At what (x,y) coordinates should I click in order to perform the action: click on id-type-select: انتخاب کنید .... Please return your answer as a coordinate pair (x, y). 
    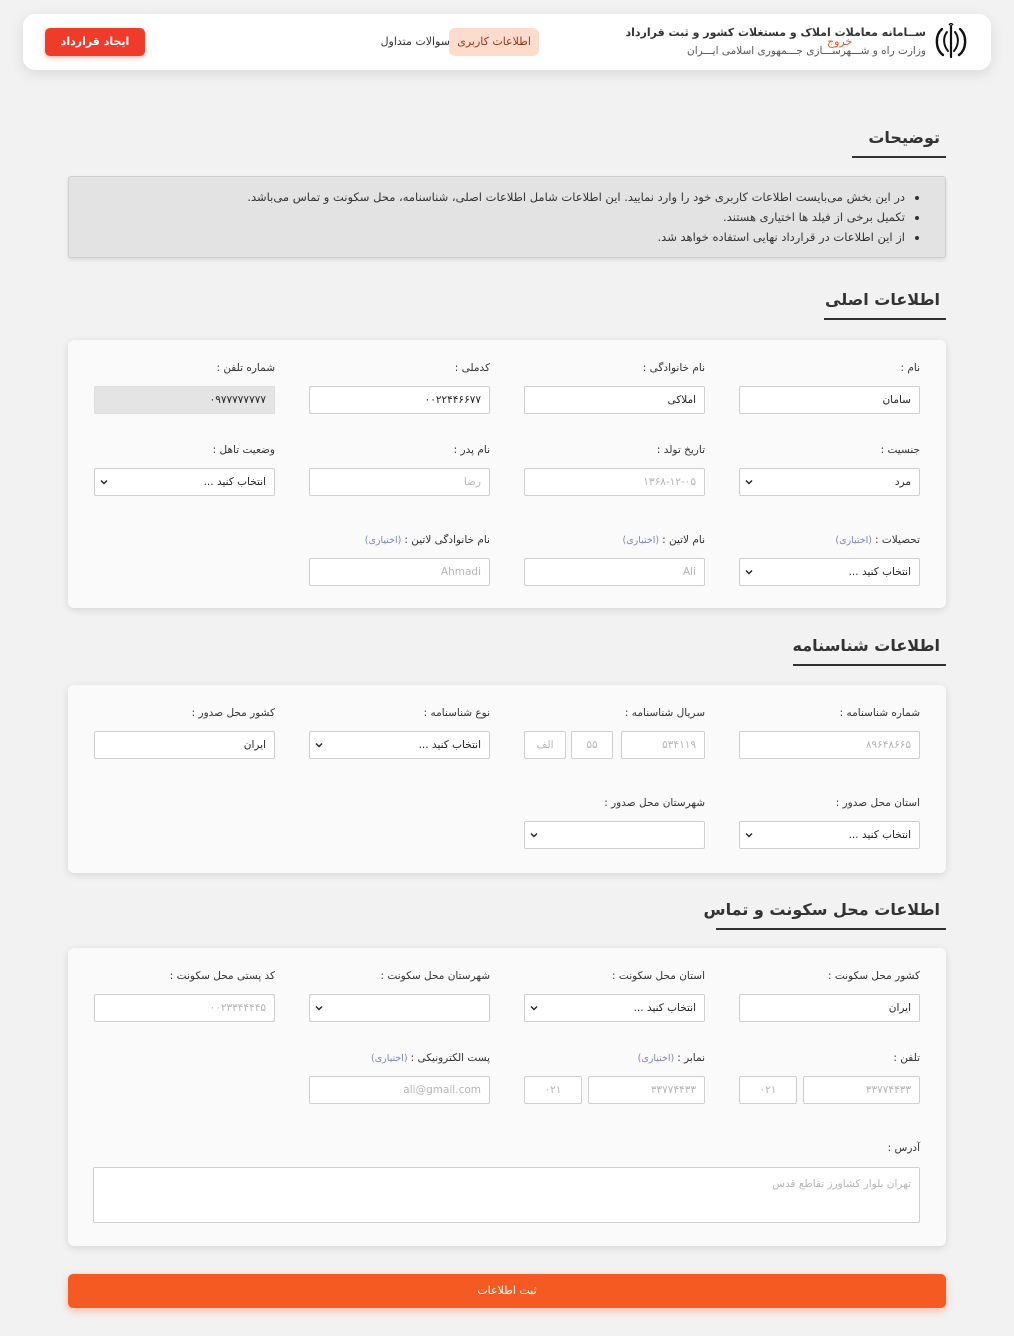
    Looking at the image, I should click on (399, 745).